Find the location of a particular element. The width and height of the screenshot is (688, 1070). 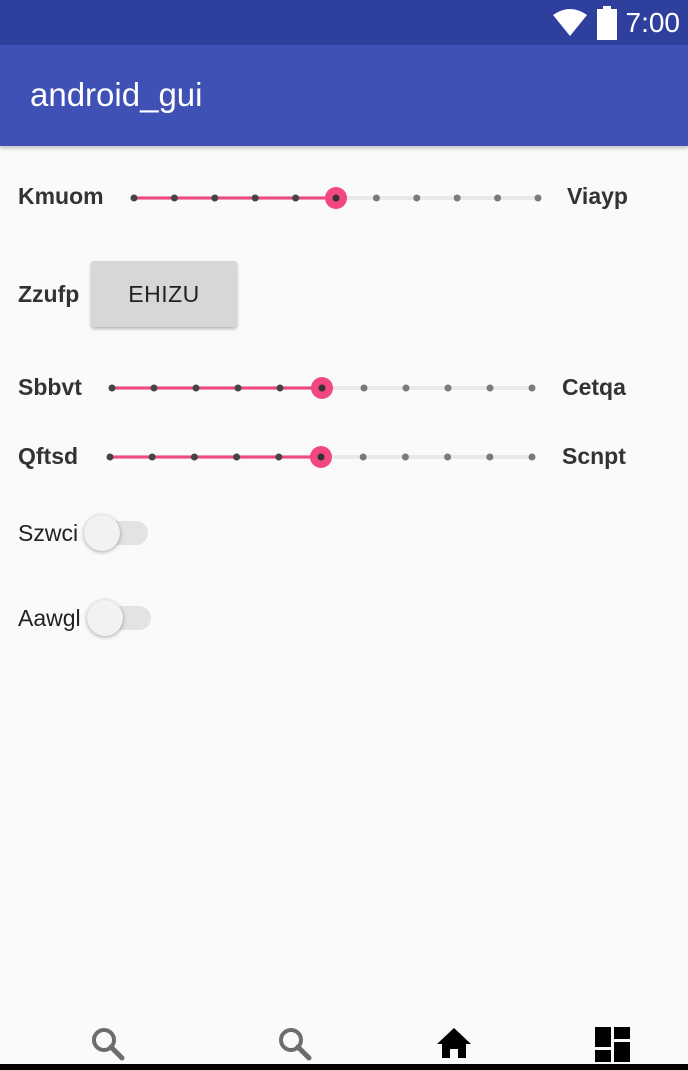

app-bar: android_gui is located at coordinates (344, 95).